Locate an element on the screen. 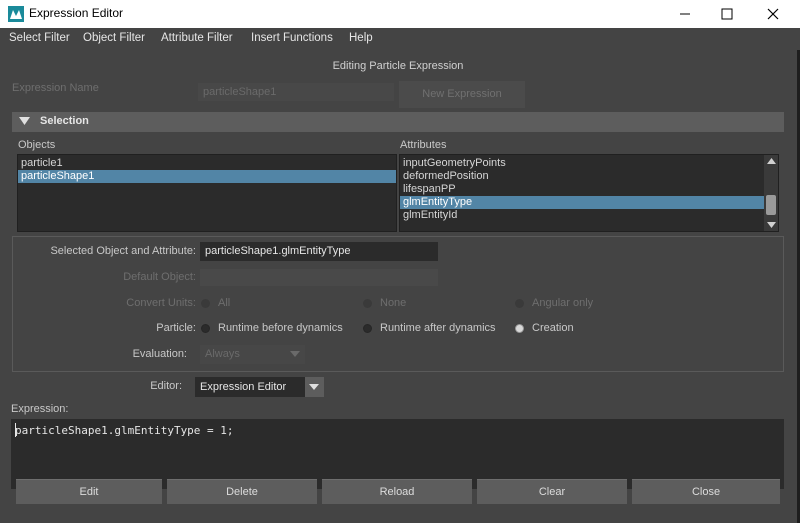 The image size is (800, 523). title-bar: Expression Editor is located at coordinates (400, 14).